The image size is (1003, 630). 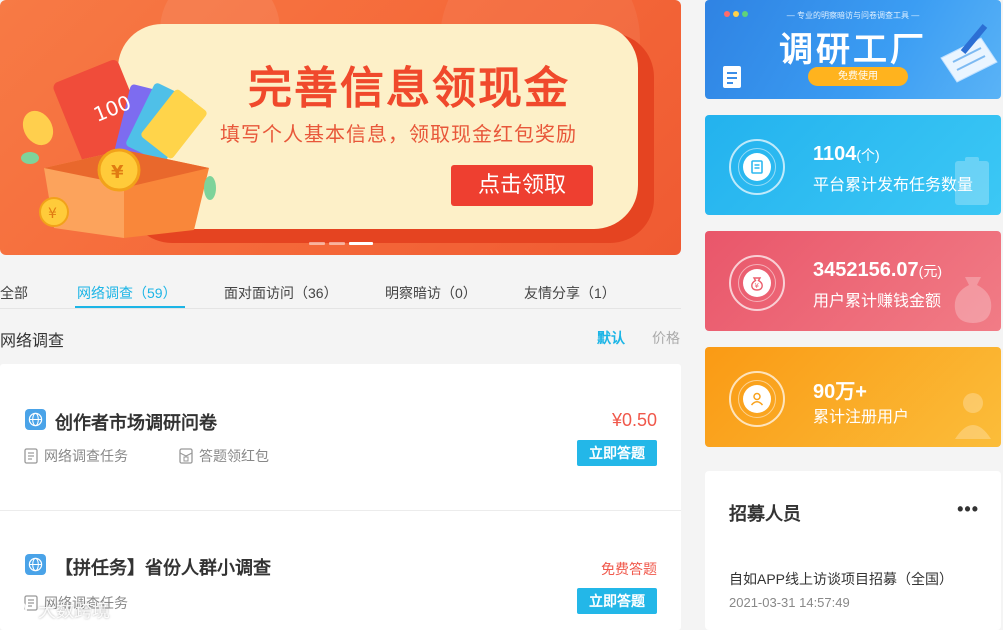 What do you see at coordinates (163, 567) in the screenshot?
I see `task-title: 【拼任务】省份人群小调查` at bounding box center [163, 567].